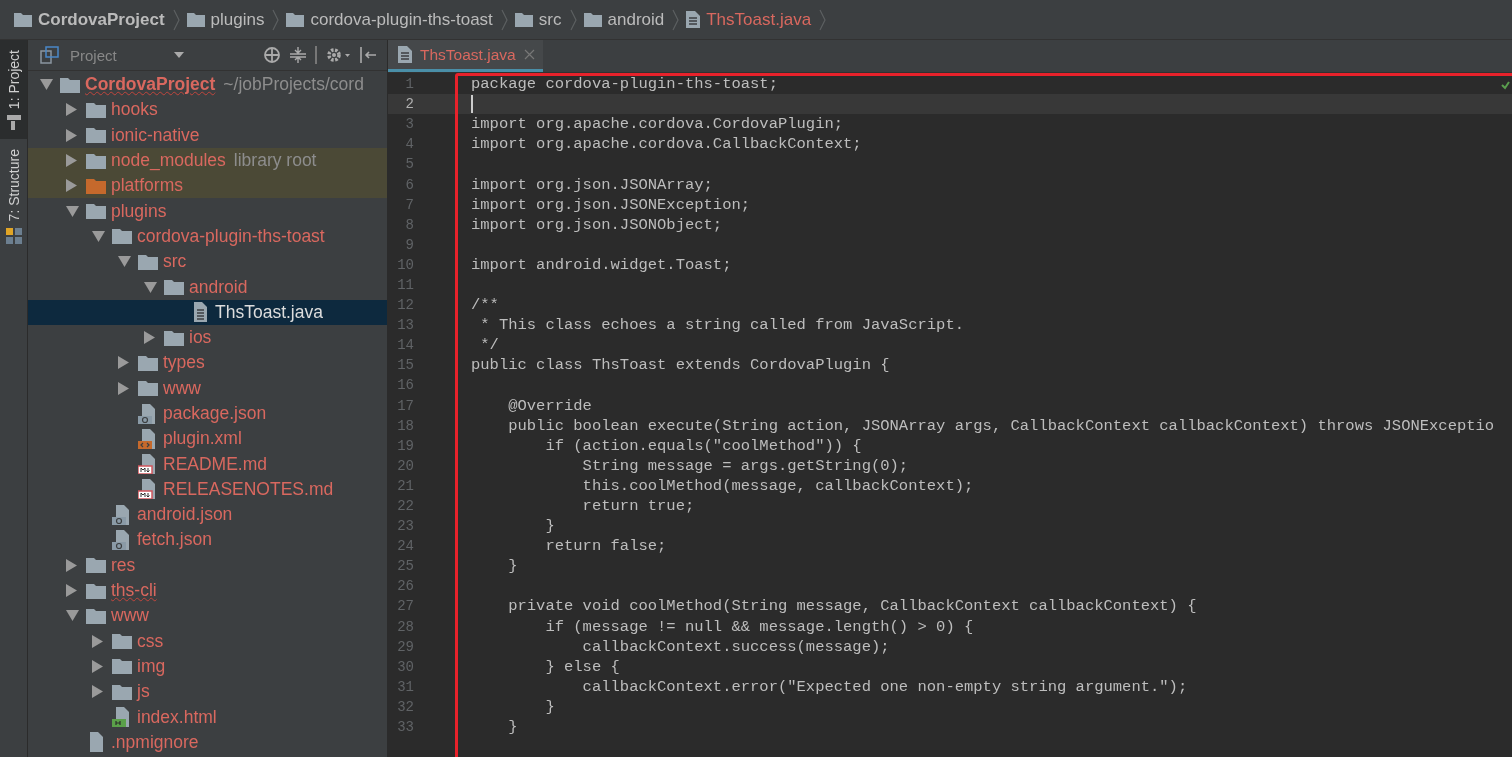 This screenshot has width=1512, height=757. I want to click on line-number: 14, so click(405, 345).